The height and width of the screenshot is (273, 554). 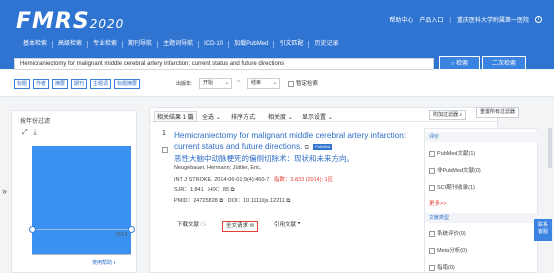 I want to click on nav-citation-match: 引文匹配, so click(x=292, y=44).